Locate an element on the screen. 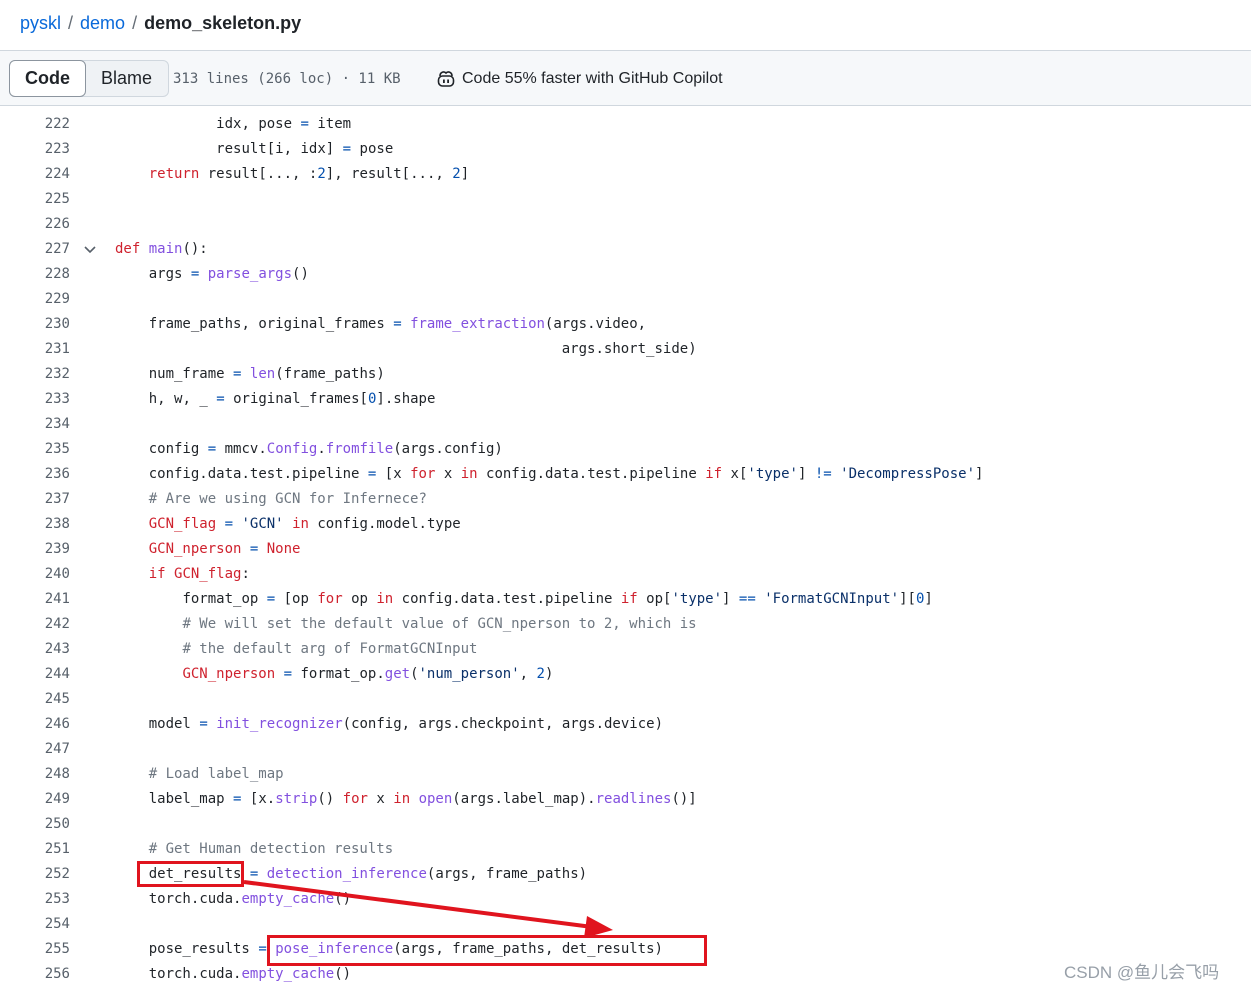 This screenshot has width=1251, height=990. annotation-arrow is located at coordinates (428, 909).